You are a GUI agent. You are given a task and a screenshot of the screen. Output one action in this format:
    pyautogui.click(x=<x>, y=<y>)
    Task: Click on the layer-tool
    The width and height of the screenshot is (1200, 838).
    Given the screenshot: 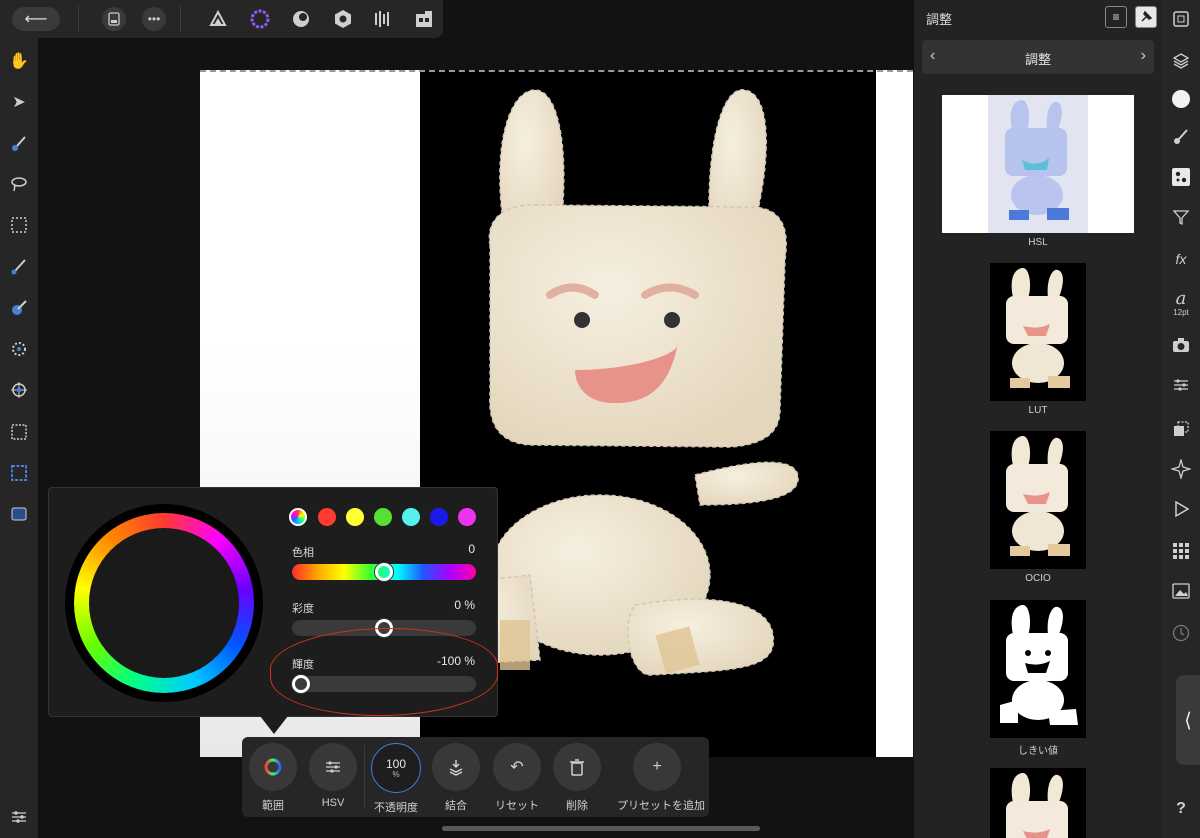 What is the action you would take?
    pyautogui.click(x=19, y=514)
    